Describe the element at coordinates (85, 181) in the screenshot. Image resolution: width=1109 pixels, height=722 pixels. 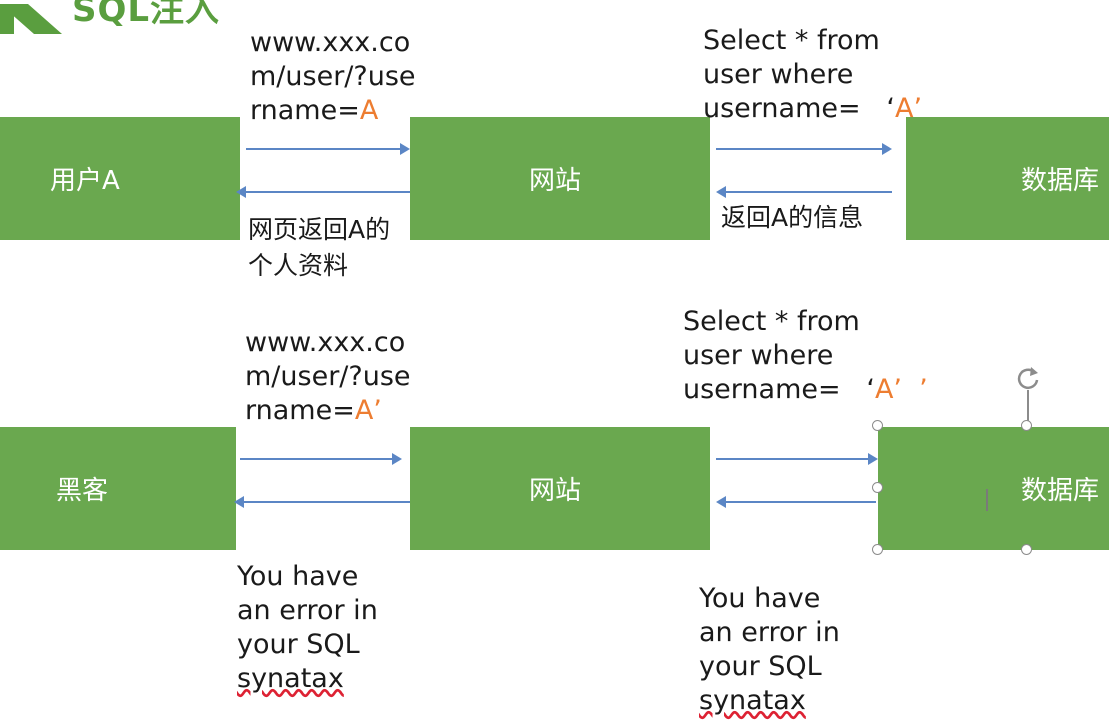
I see `user-a-label: 用户A` at that location.